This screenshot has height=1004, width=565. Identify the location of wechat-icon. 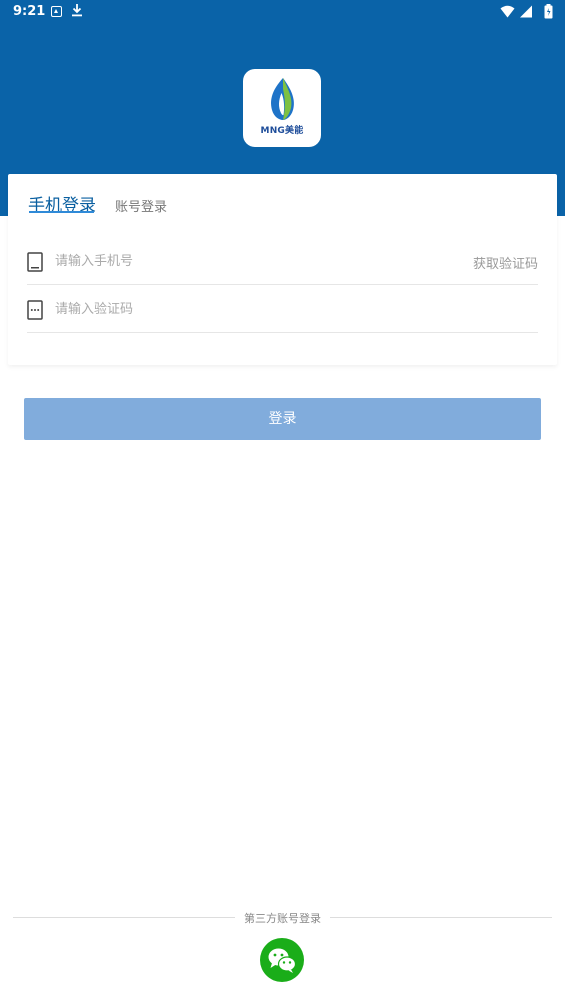
(282, 960).